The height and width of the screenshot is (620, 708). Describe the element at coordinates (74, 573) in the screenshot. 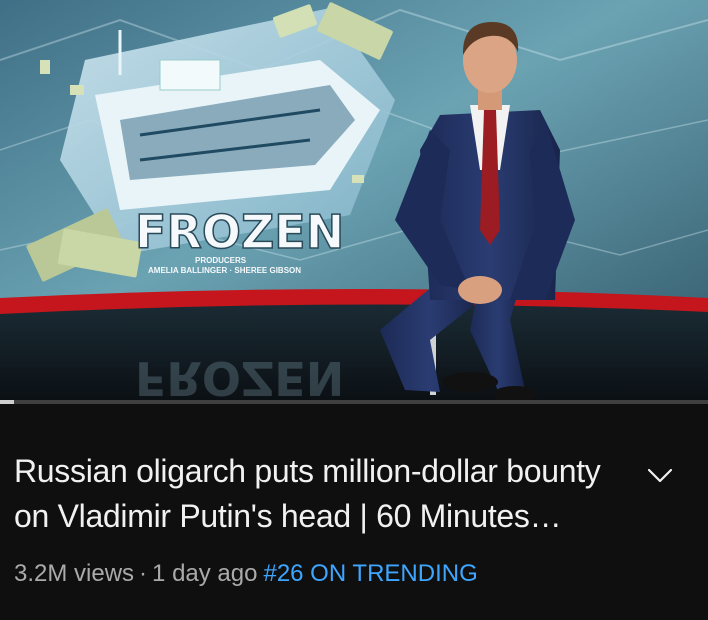

I see `view-count: 3.2M views` at that location.